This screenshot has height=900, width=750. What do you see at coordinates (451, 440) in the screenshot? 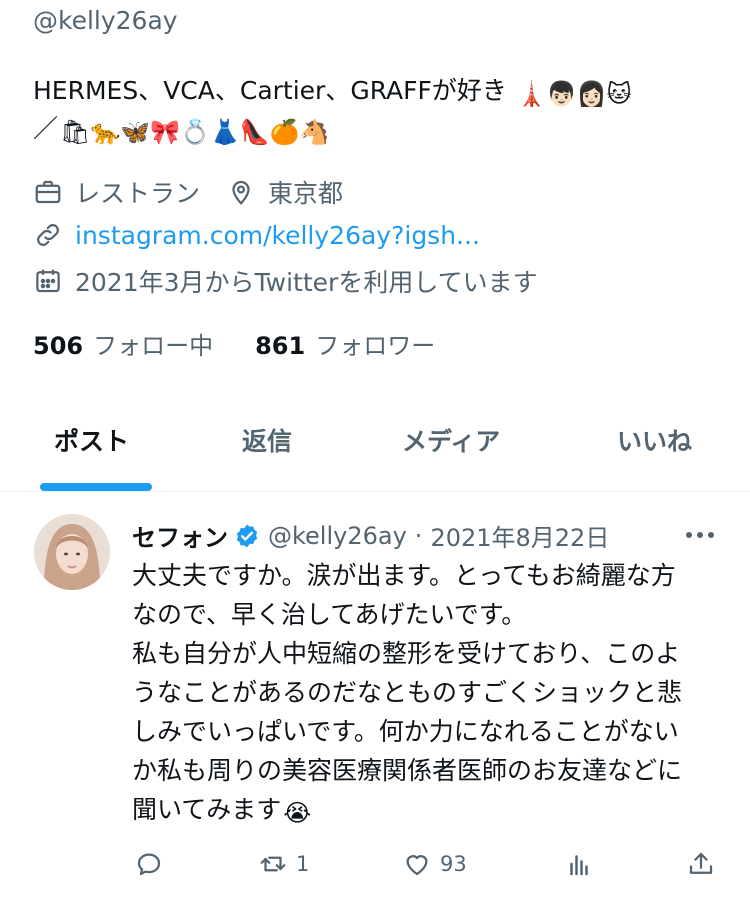
I see `tab-media: メディア` at bounding box center [451, 440].